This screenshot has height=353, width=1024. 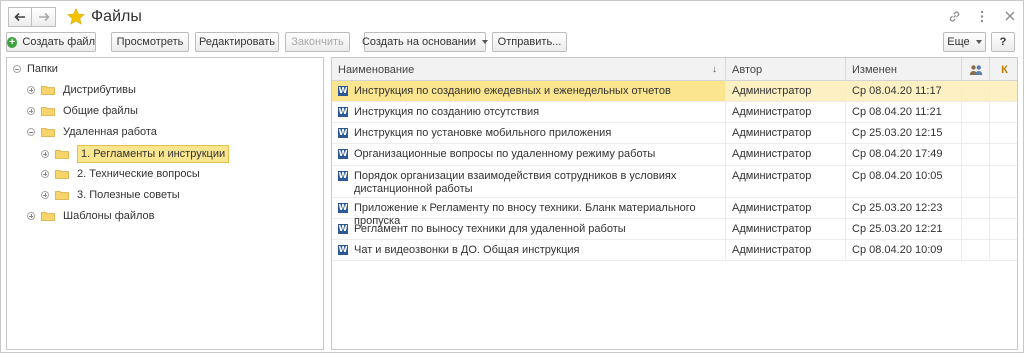 What do you see at coordinates (1010, 16) in the screenshot?
I see `close-icon` at bounding box center [1010, 16].